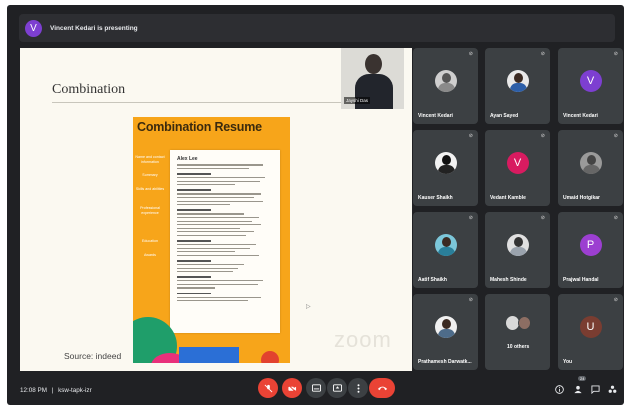 Image resolution: width=631 pixels, height=411 pixels. Describe the element at coordinates (225, 241) in the screenshot. I see `resume-paper: Alex Lee` at that location.